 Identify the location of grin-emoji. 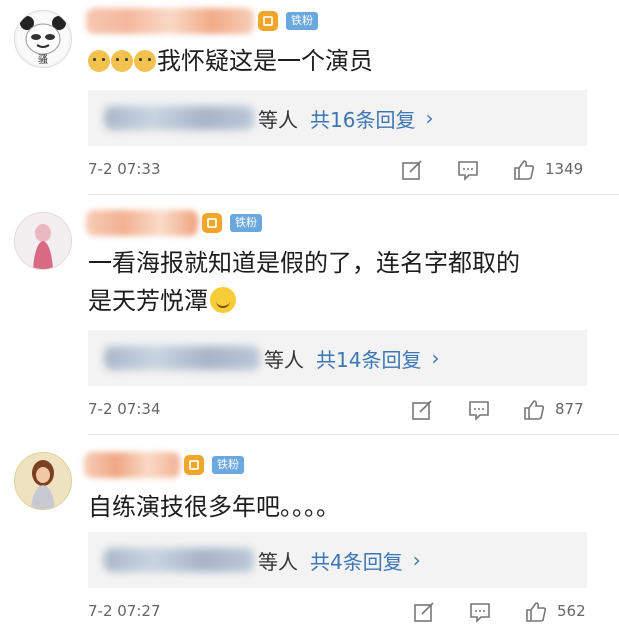
(223, 300).